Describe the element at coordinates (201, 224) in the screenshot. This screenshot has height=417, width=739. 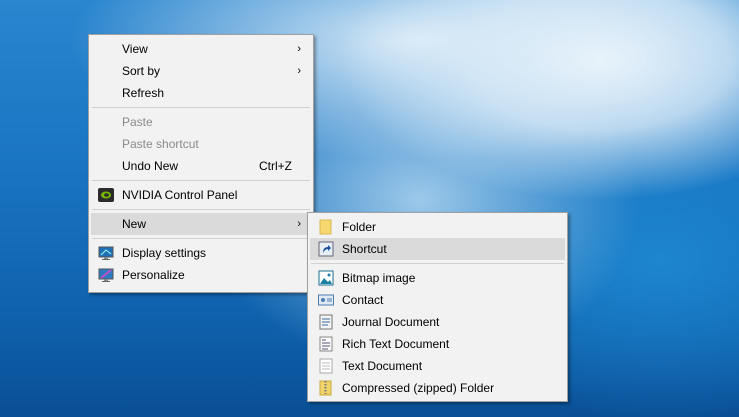
I see `menu-item-new: New ›` at that location.